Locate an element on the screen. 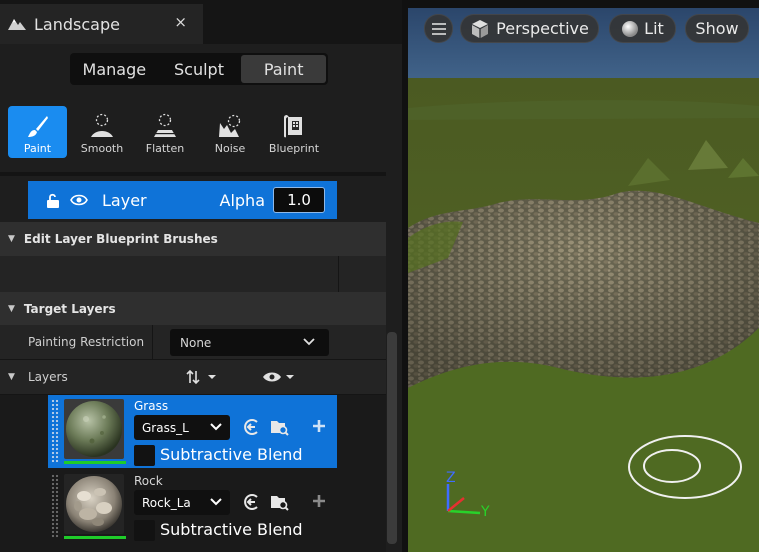 The image size is (759, 552). tool-label: Paint is located at coordinates (37, 148).